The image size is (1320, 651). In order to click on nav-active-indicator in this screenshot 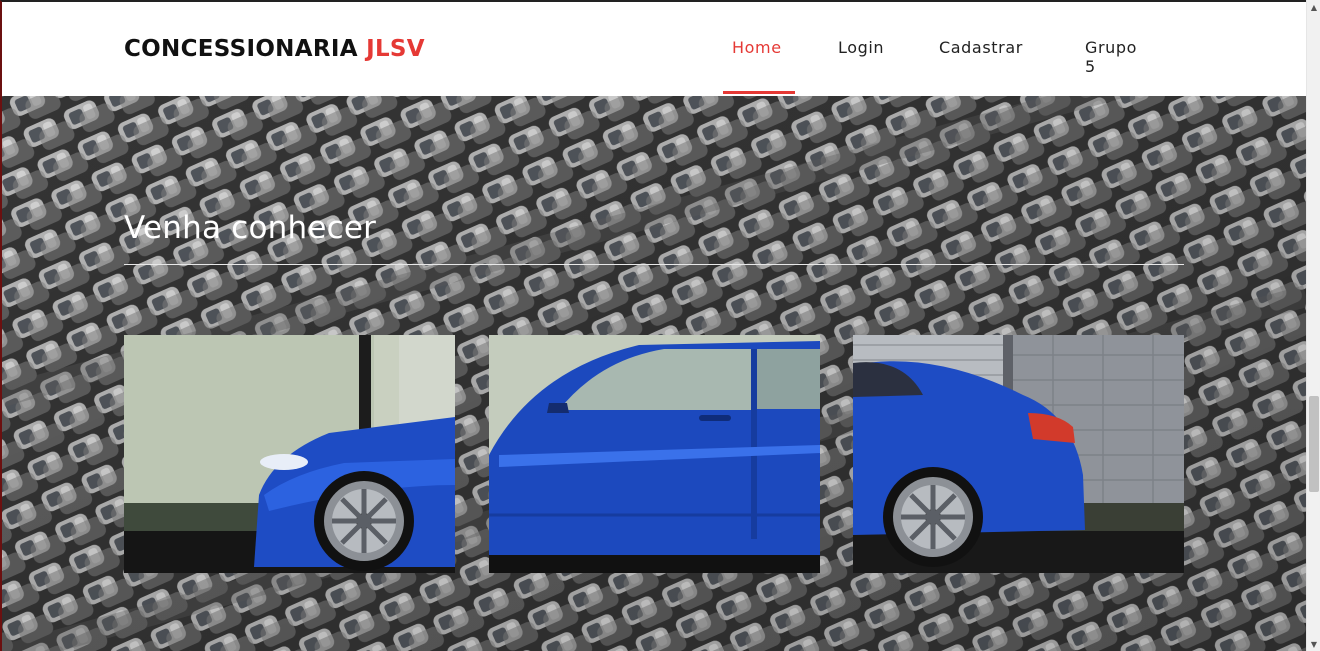, I will do `click(759, 92)`.